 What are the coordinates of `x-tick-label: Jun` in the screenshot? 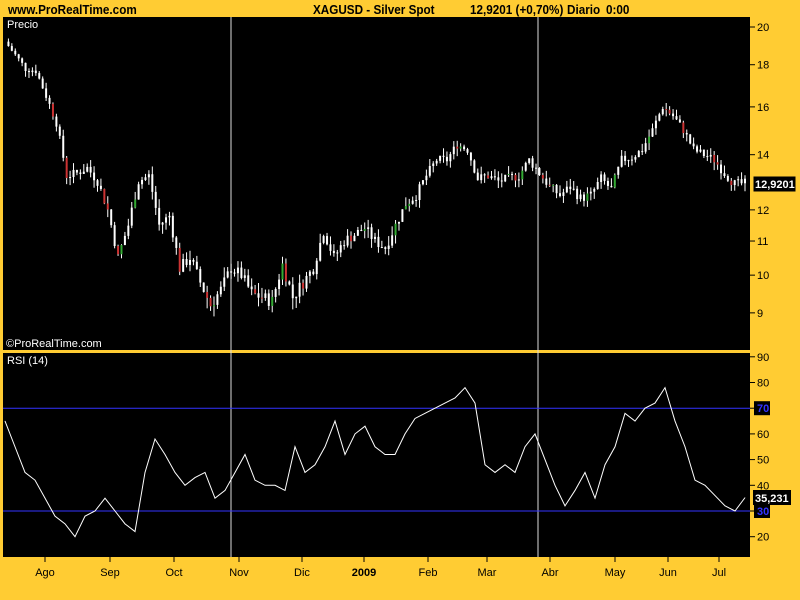 It's located at (668, 573).